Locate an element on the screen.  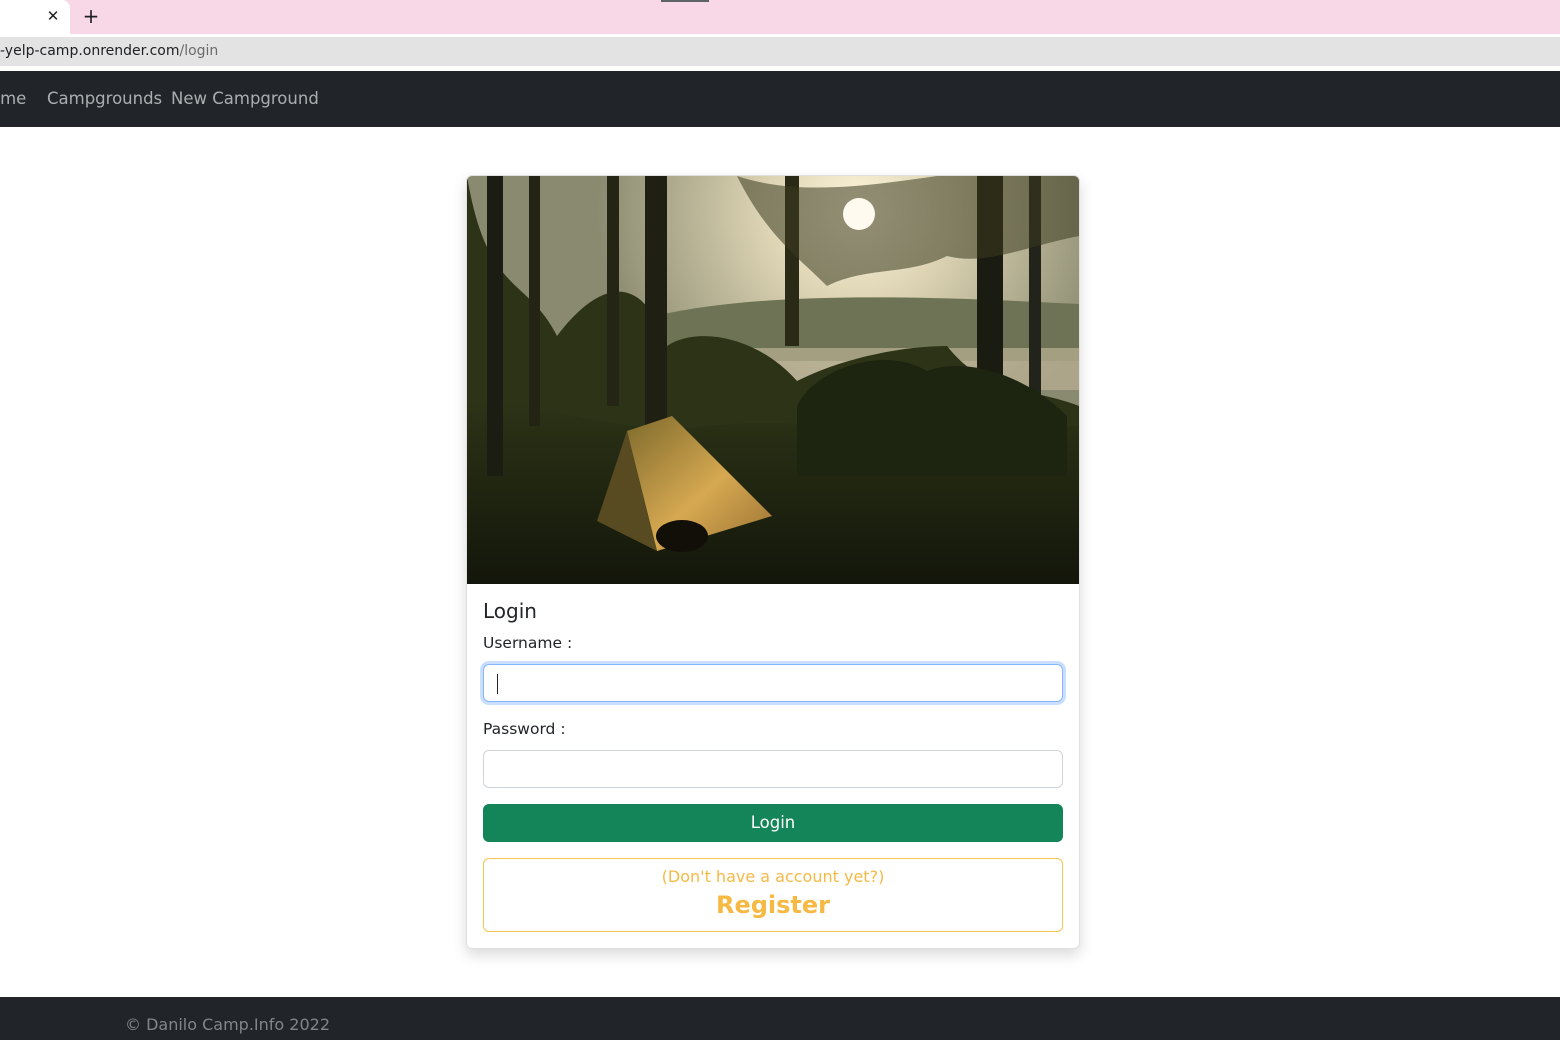
username-input is located at coordinates (773, 683).